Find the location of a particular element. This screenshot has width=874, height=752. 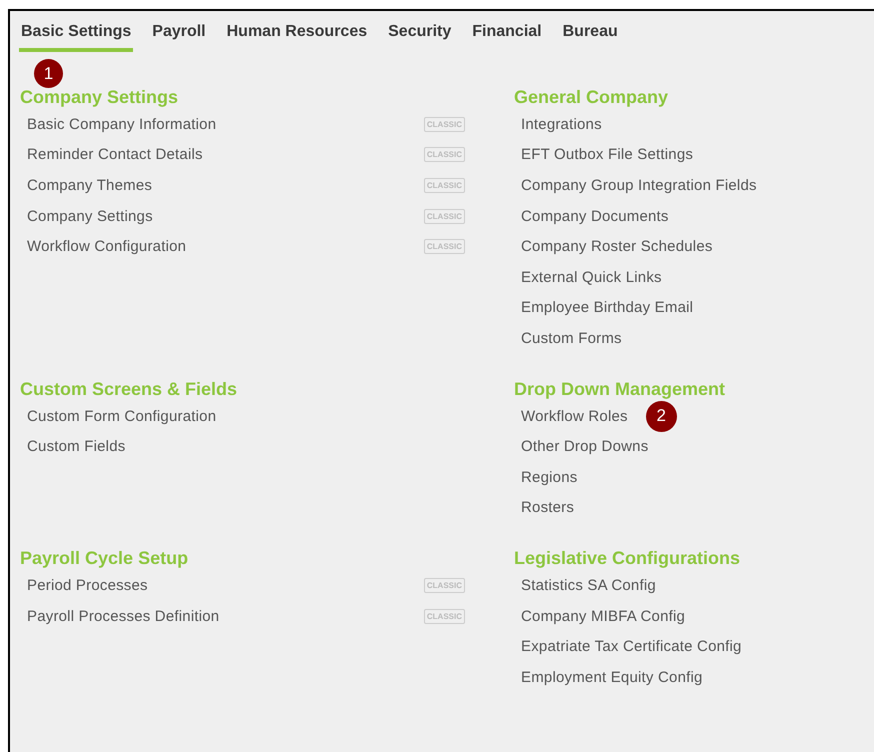

section-heading: General Company is located at coordinates (592, 97).